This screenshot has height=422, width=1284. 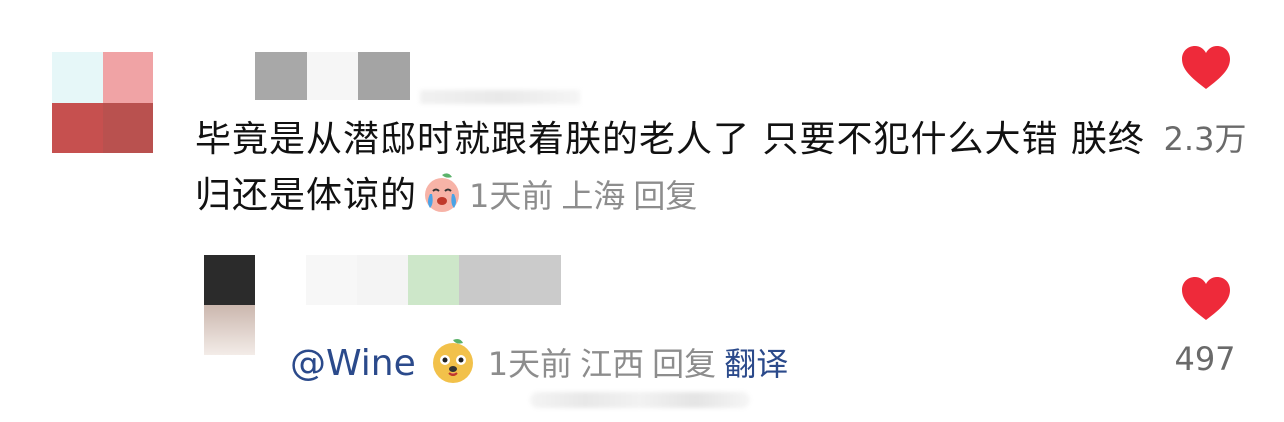 I want to click on mention-link: @Wine, so click(x=353, y=363).